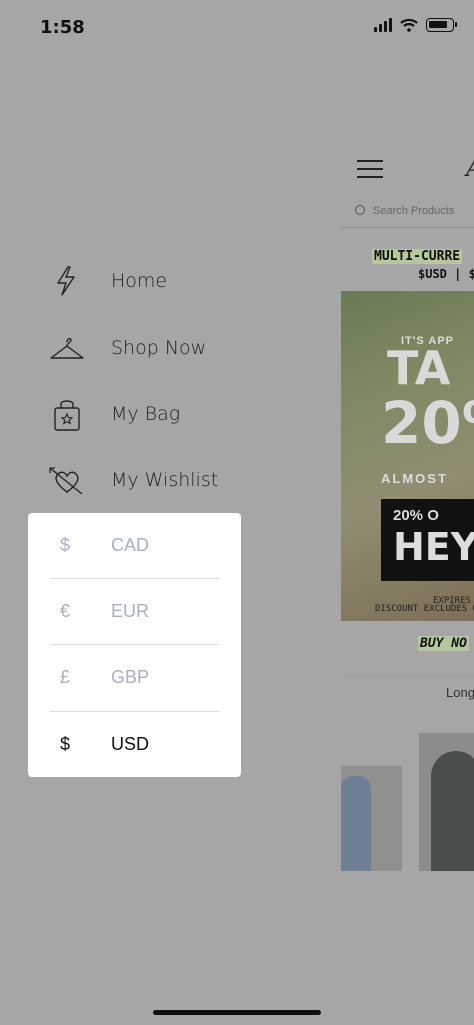 This screenshot has height=1025, width=474. I want to click on status-icons, so click(415, 25).